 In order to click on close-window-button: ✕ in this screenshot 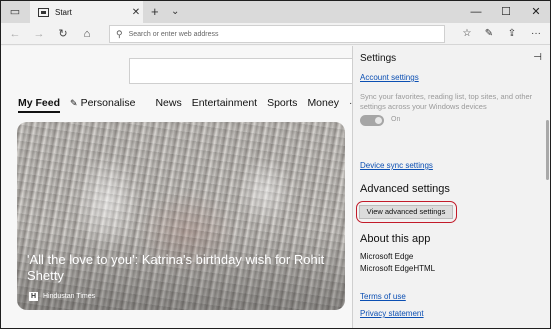, I will do `click(535, 12)`.